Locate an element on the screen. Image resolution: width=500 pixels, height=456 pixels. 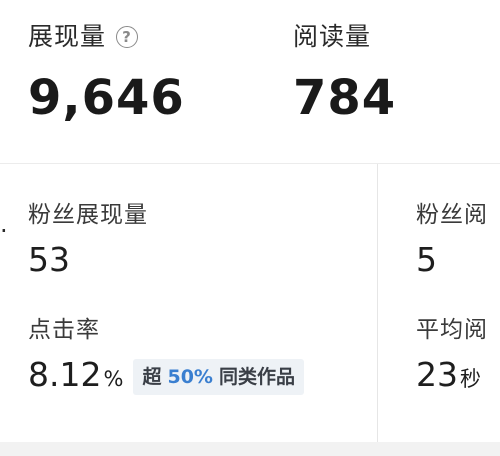
fan-reads-number: 5 is located at coordinates (426, 259).